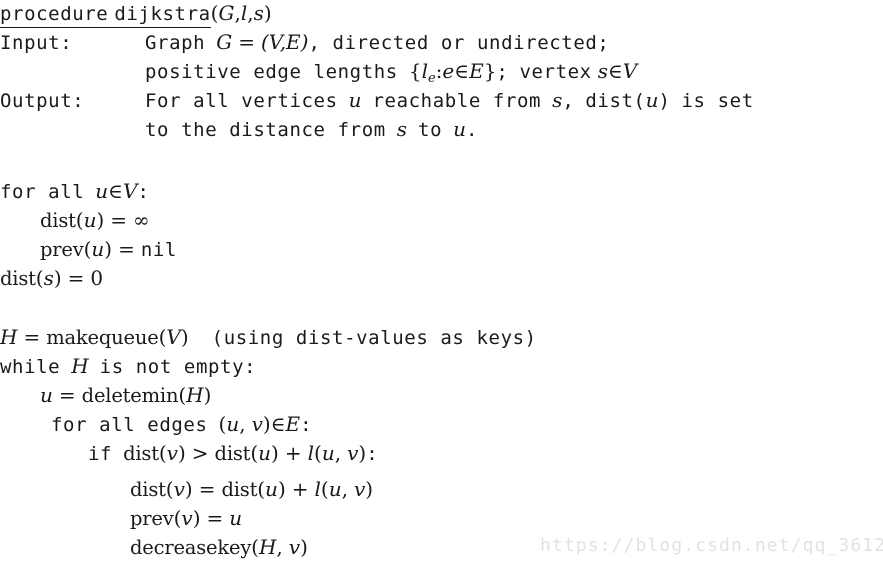 Image resolution: width=883 pixels, height=567 pixels. I want to click on heap-var: H, so click(9, 337).